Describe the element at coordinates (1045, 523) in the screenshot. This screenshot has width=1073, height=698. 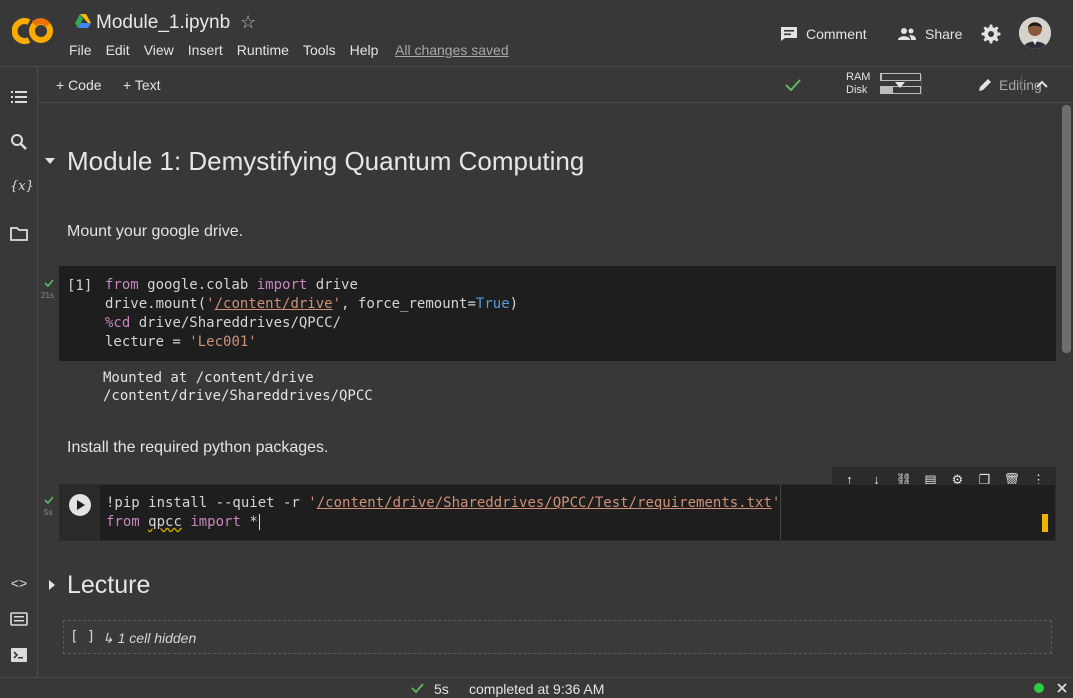
I see `scroll-marker` at that location.